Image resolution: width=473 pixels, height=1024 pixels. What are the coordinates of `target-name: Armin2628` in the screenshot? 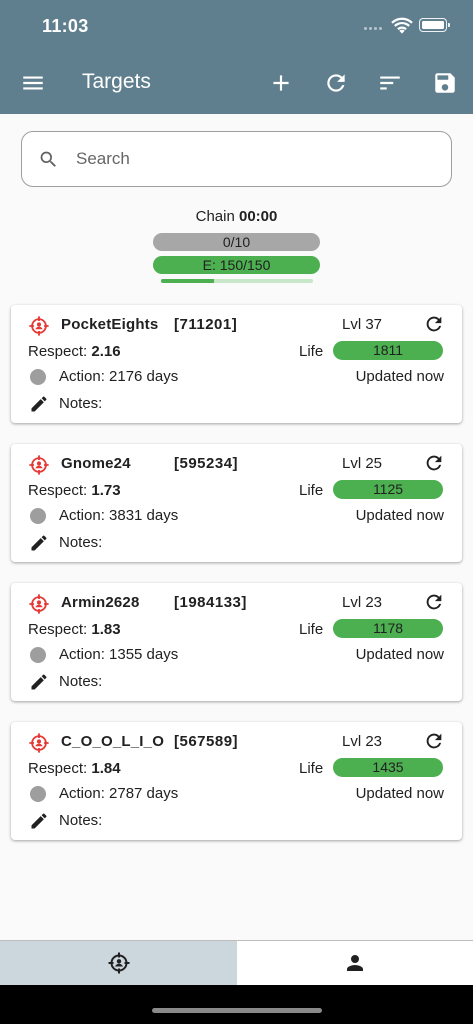 It's located at (100, 602).